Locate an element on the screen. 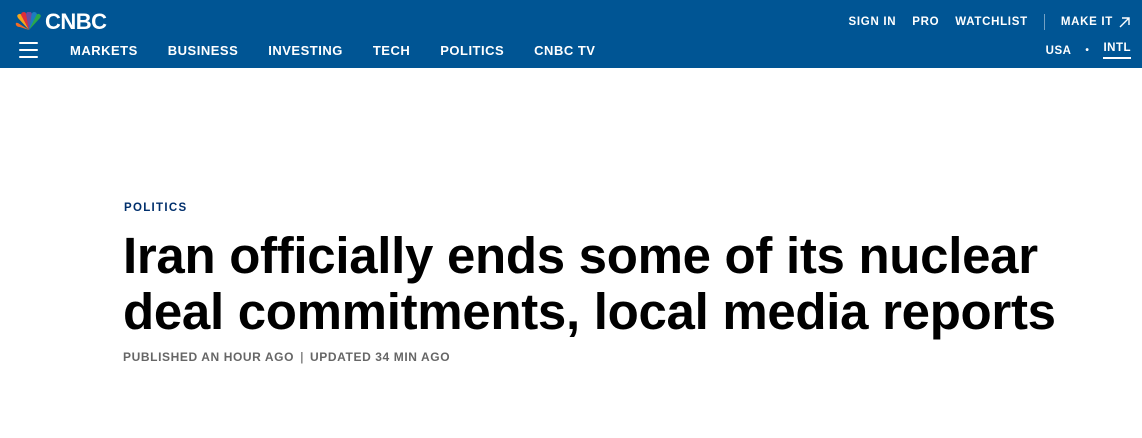 This screenshot has width=1142, height=438. utility-links: SIGN IN PRO WATCHLIST MAKE IT is located at coordinates (981, 22).